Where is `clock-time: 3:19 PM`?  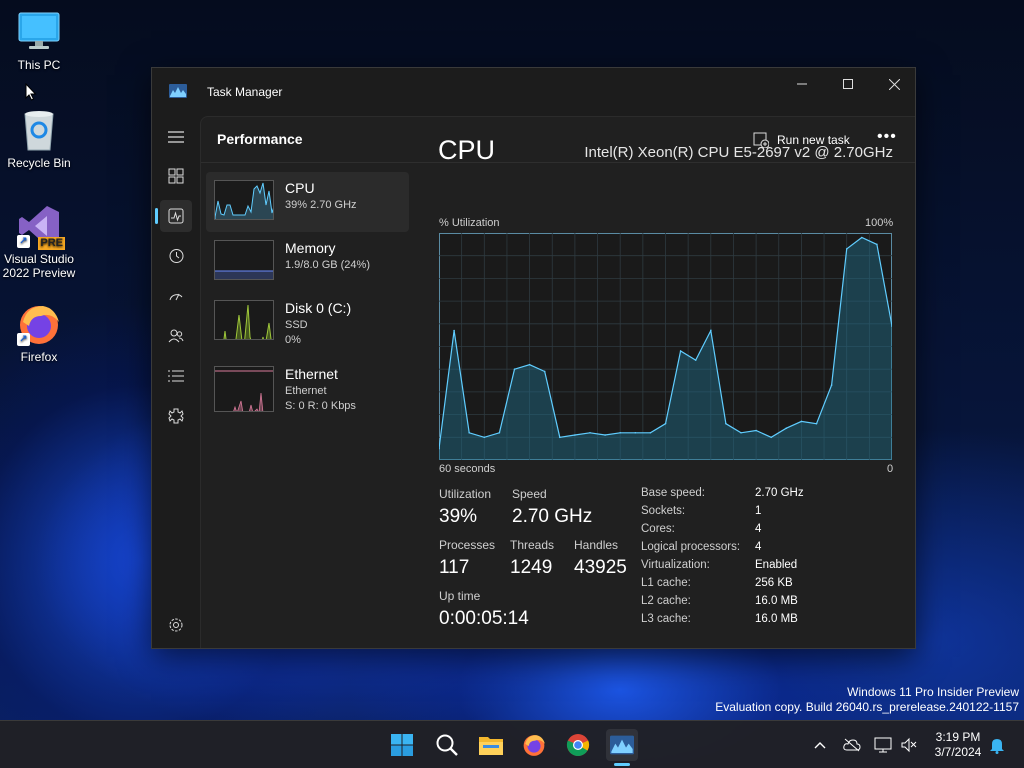 clock-time: 3:19 PM is located at coordinates (958, 737).